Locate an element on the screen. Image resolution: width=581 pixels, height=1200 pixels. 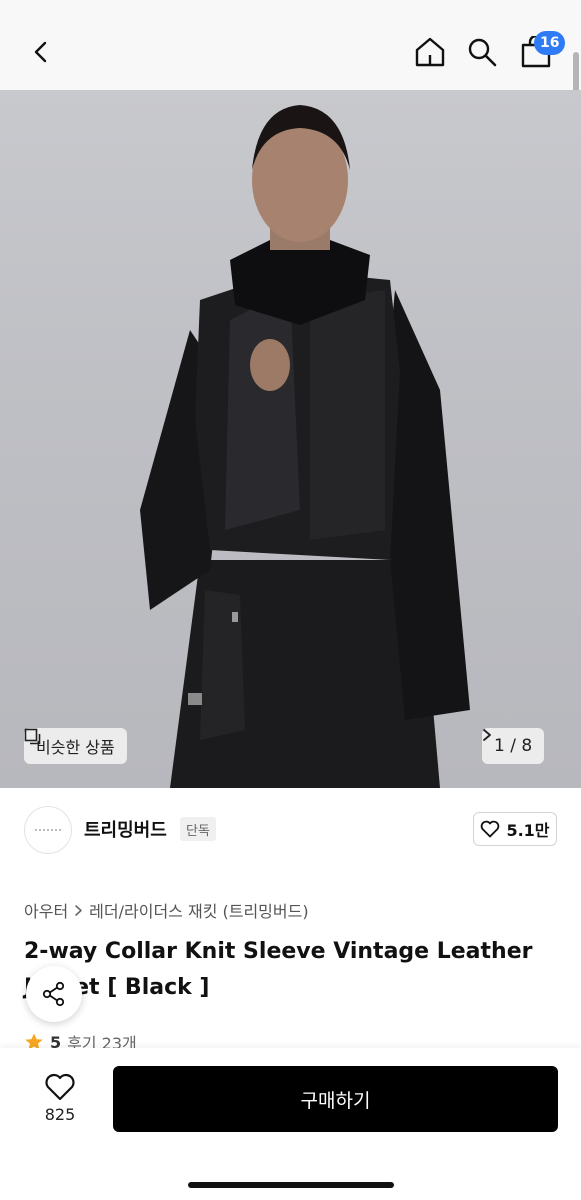
similar-icon is located at coordinates (32, 736).